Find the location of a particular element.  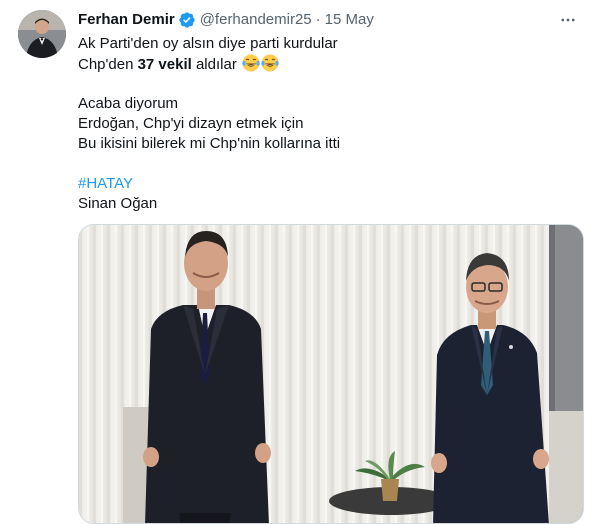

avatar is located at coordinates (42, 34).